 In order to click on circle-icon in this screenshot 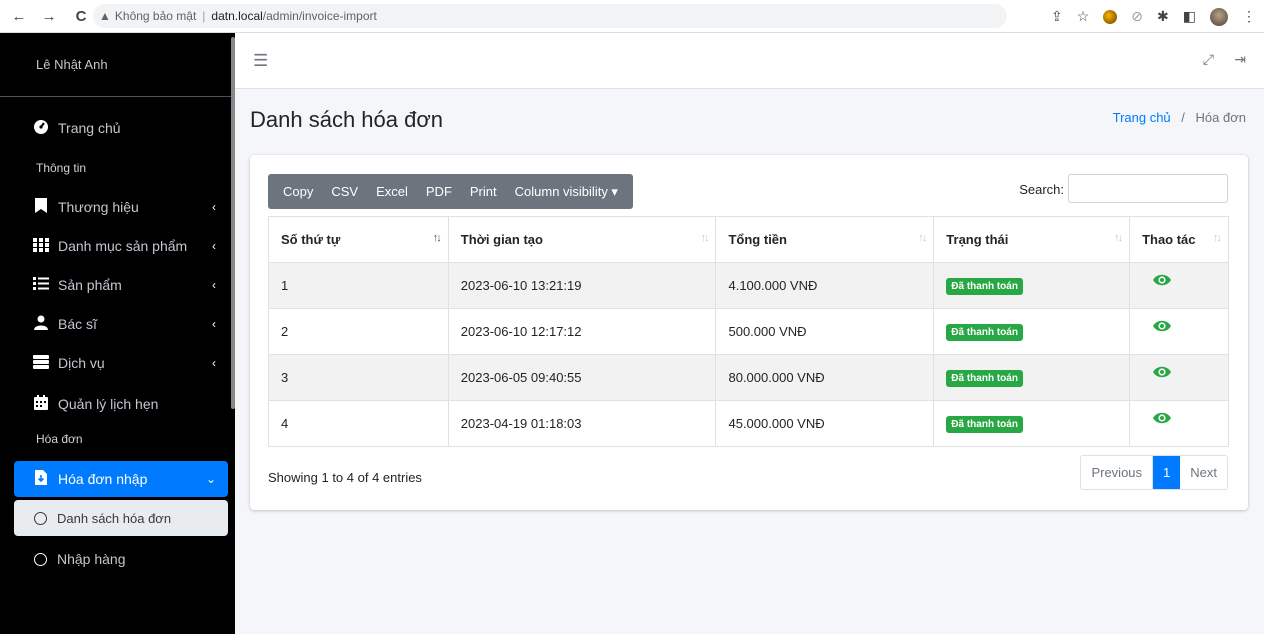, I will do `click(40, 559)`.